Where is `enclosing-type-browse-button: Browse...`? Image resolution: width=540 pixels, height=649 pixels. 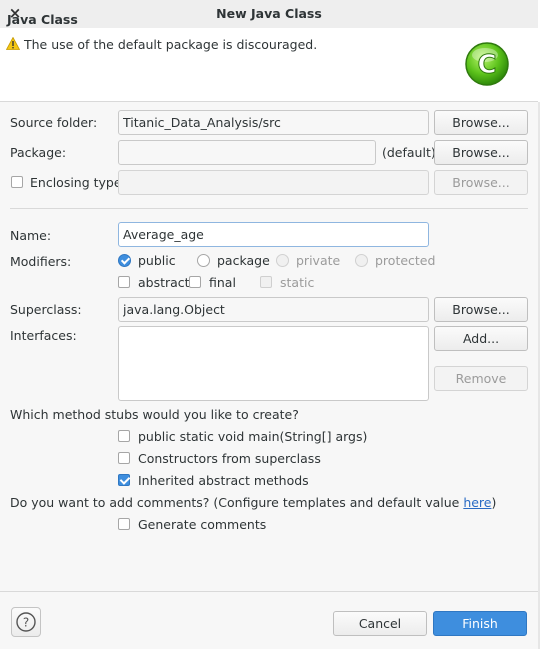
enclosing-type-browse-button: Browse... is located at coordinates (481, 182).